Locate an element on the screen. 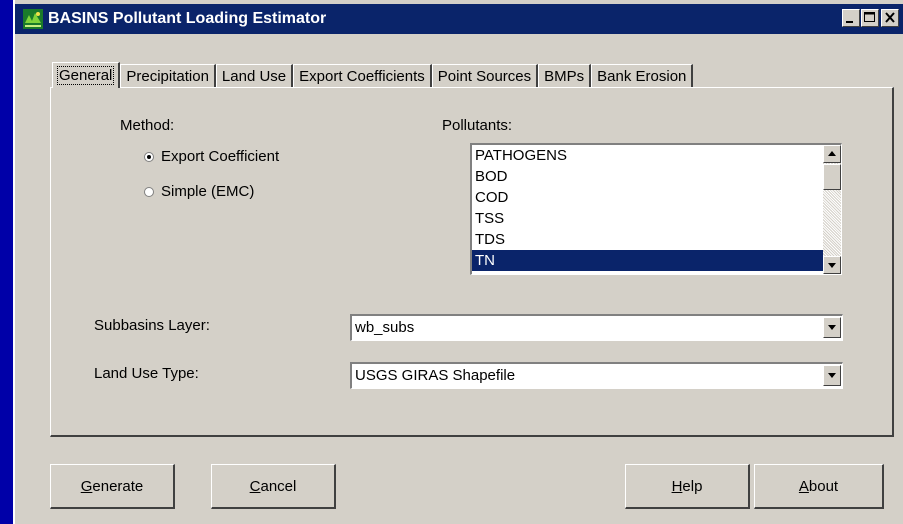  mnemonic: A is located at coordinates (803, 486).